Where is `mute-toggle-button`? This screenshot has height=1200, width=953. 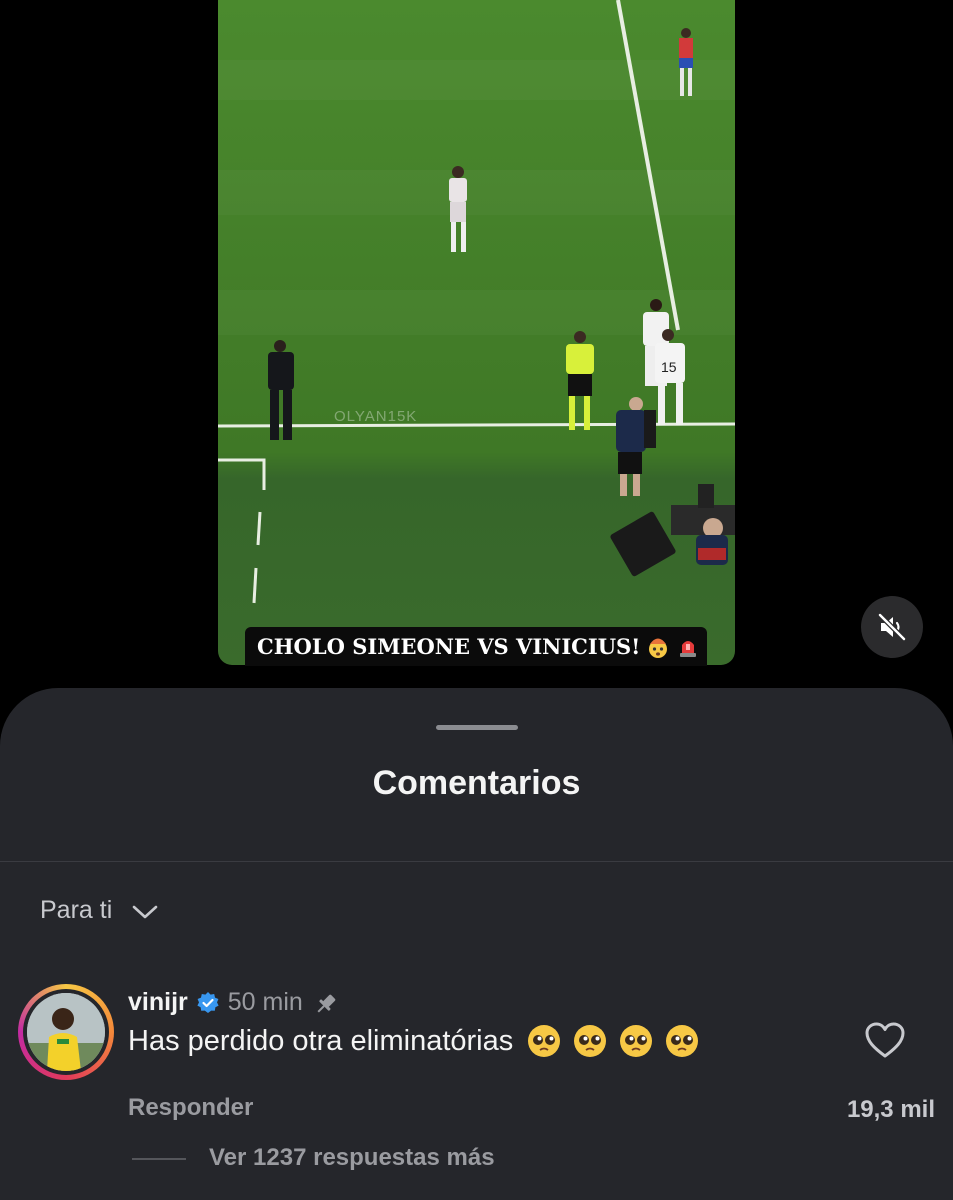 mute-toggle-button is located at coordinates (892, 627).